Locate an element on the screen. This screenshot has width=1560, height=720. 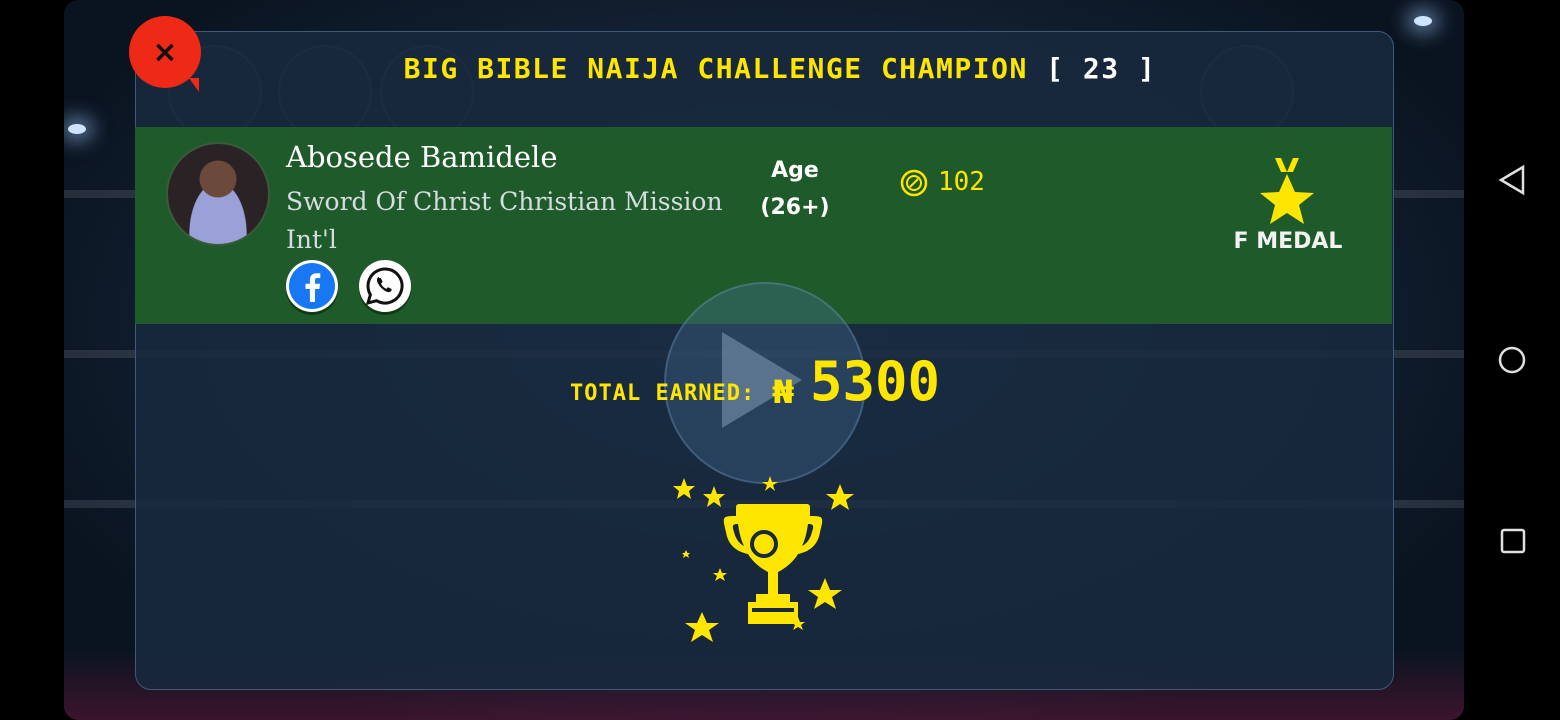
home-icon is located at coordinates (1512, 360).